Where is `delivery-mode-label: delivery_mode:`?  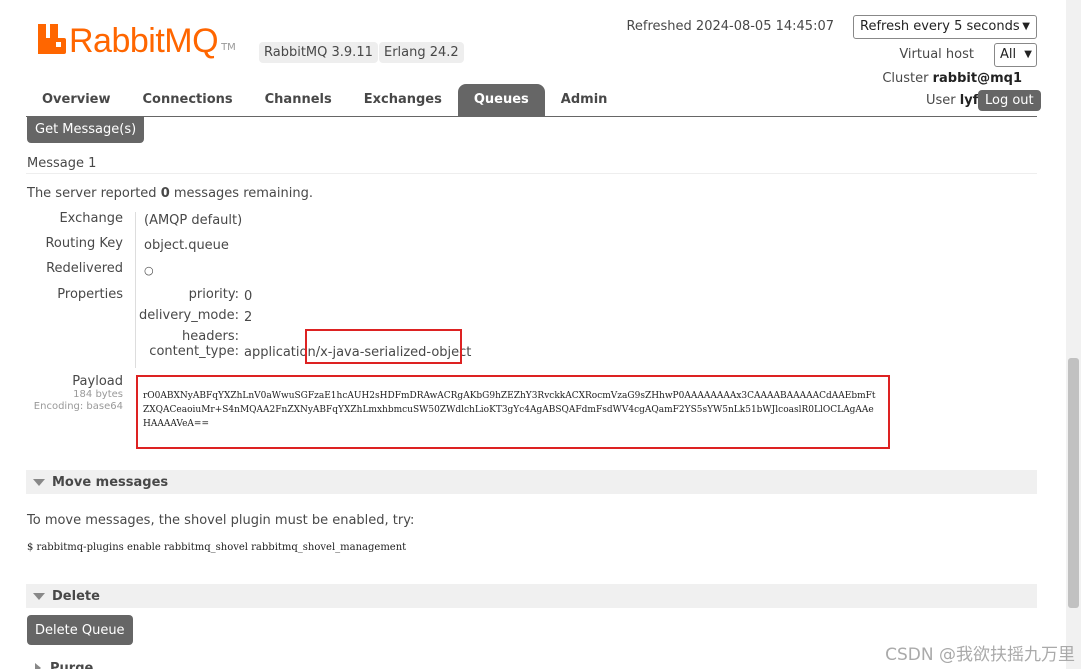
delivery-mode-label: delivery_mode: is located at coordinates (189, 315).